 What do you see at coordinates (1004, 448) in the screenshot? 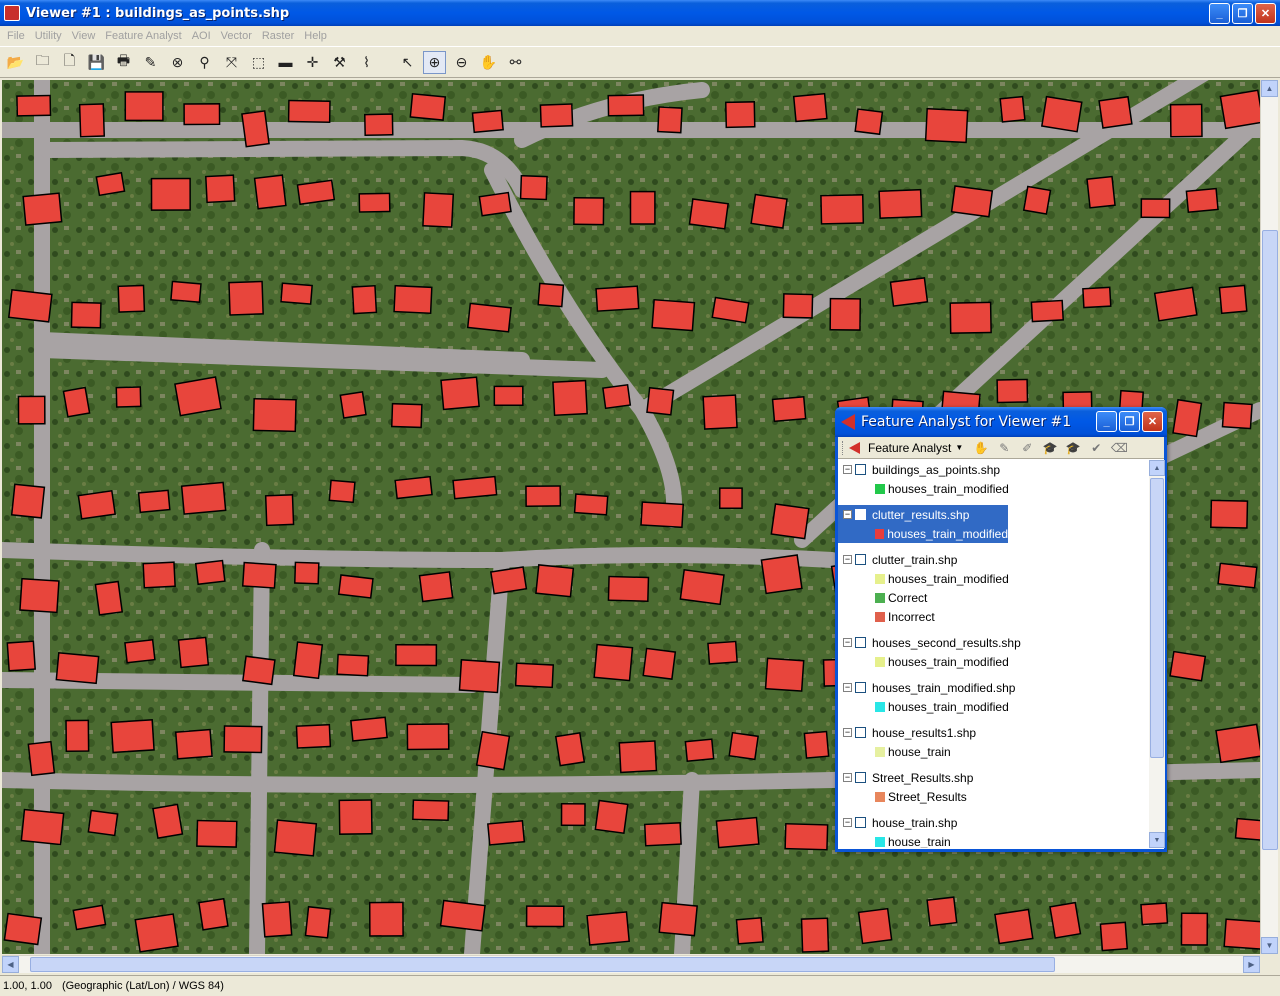
I see `edit-icon: ✎` at bounding box center [1004, 448].